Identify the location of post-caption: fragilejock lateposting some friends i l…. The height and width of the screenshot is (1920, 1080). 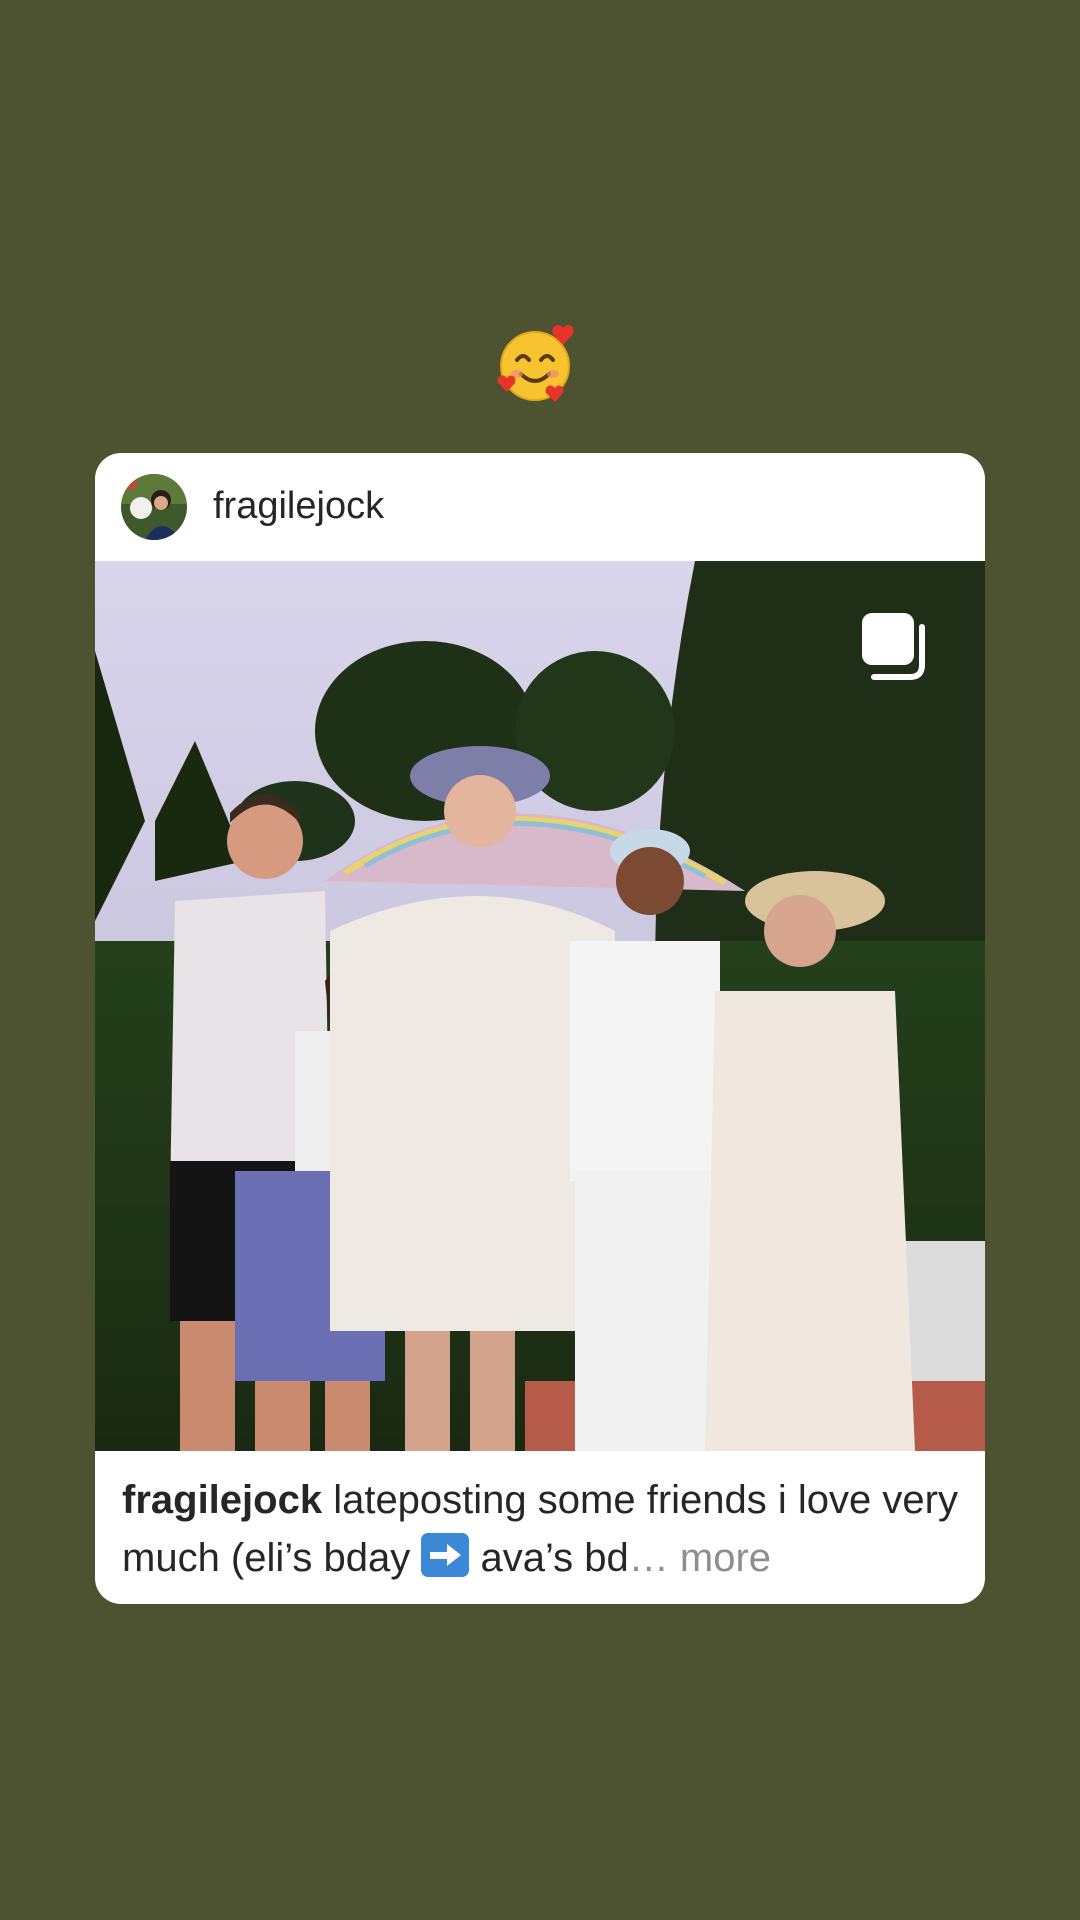
(542, 1529).